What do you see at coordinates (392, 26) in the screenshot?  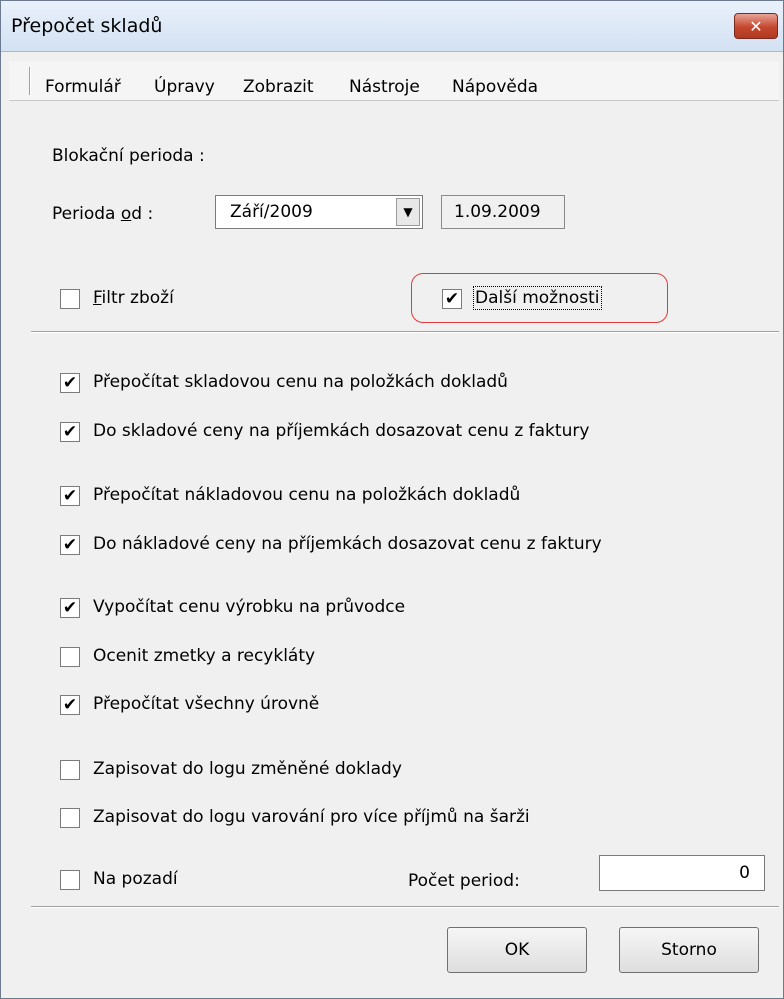 I see `title-bar: Přepočet skladů ✕` at bounding box center [392, 26].